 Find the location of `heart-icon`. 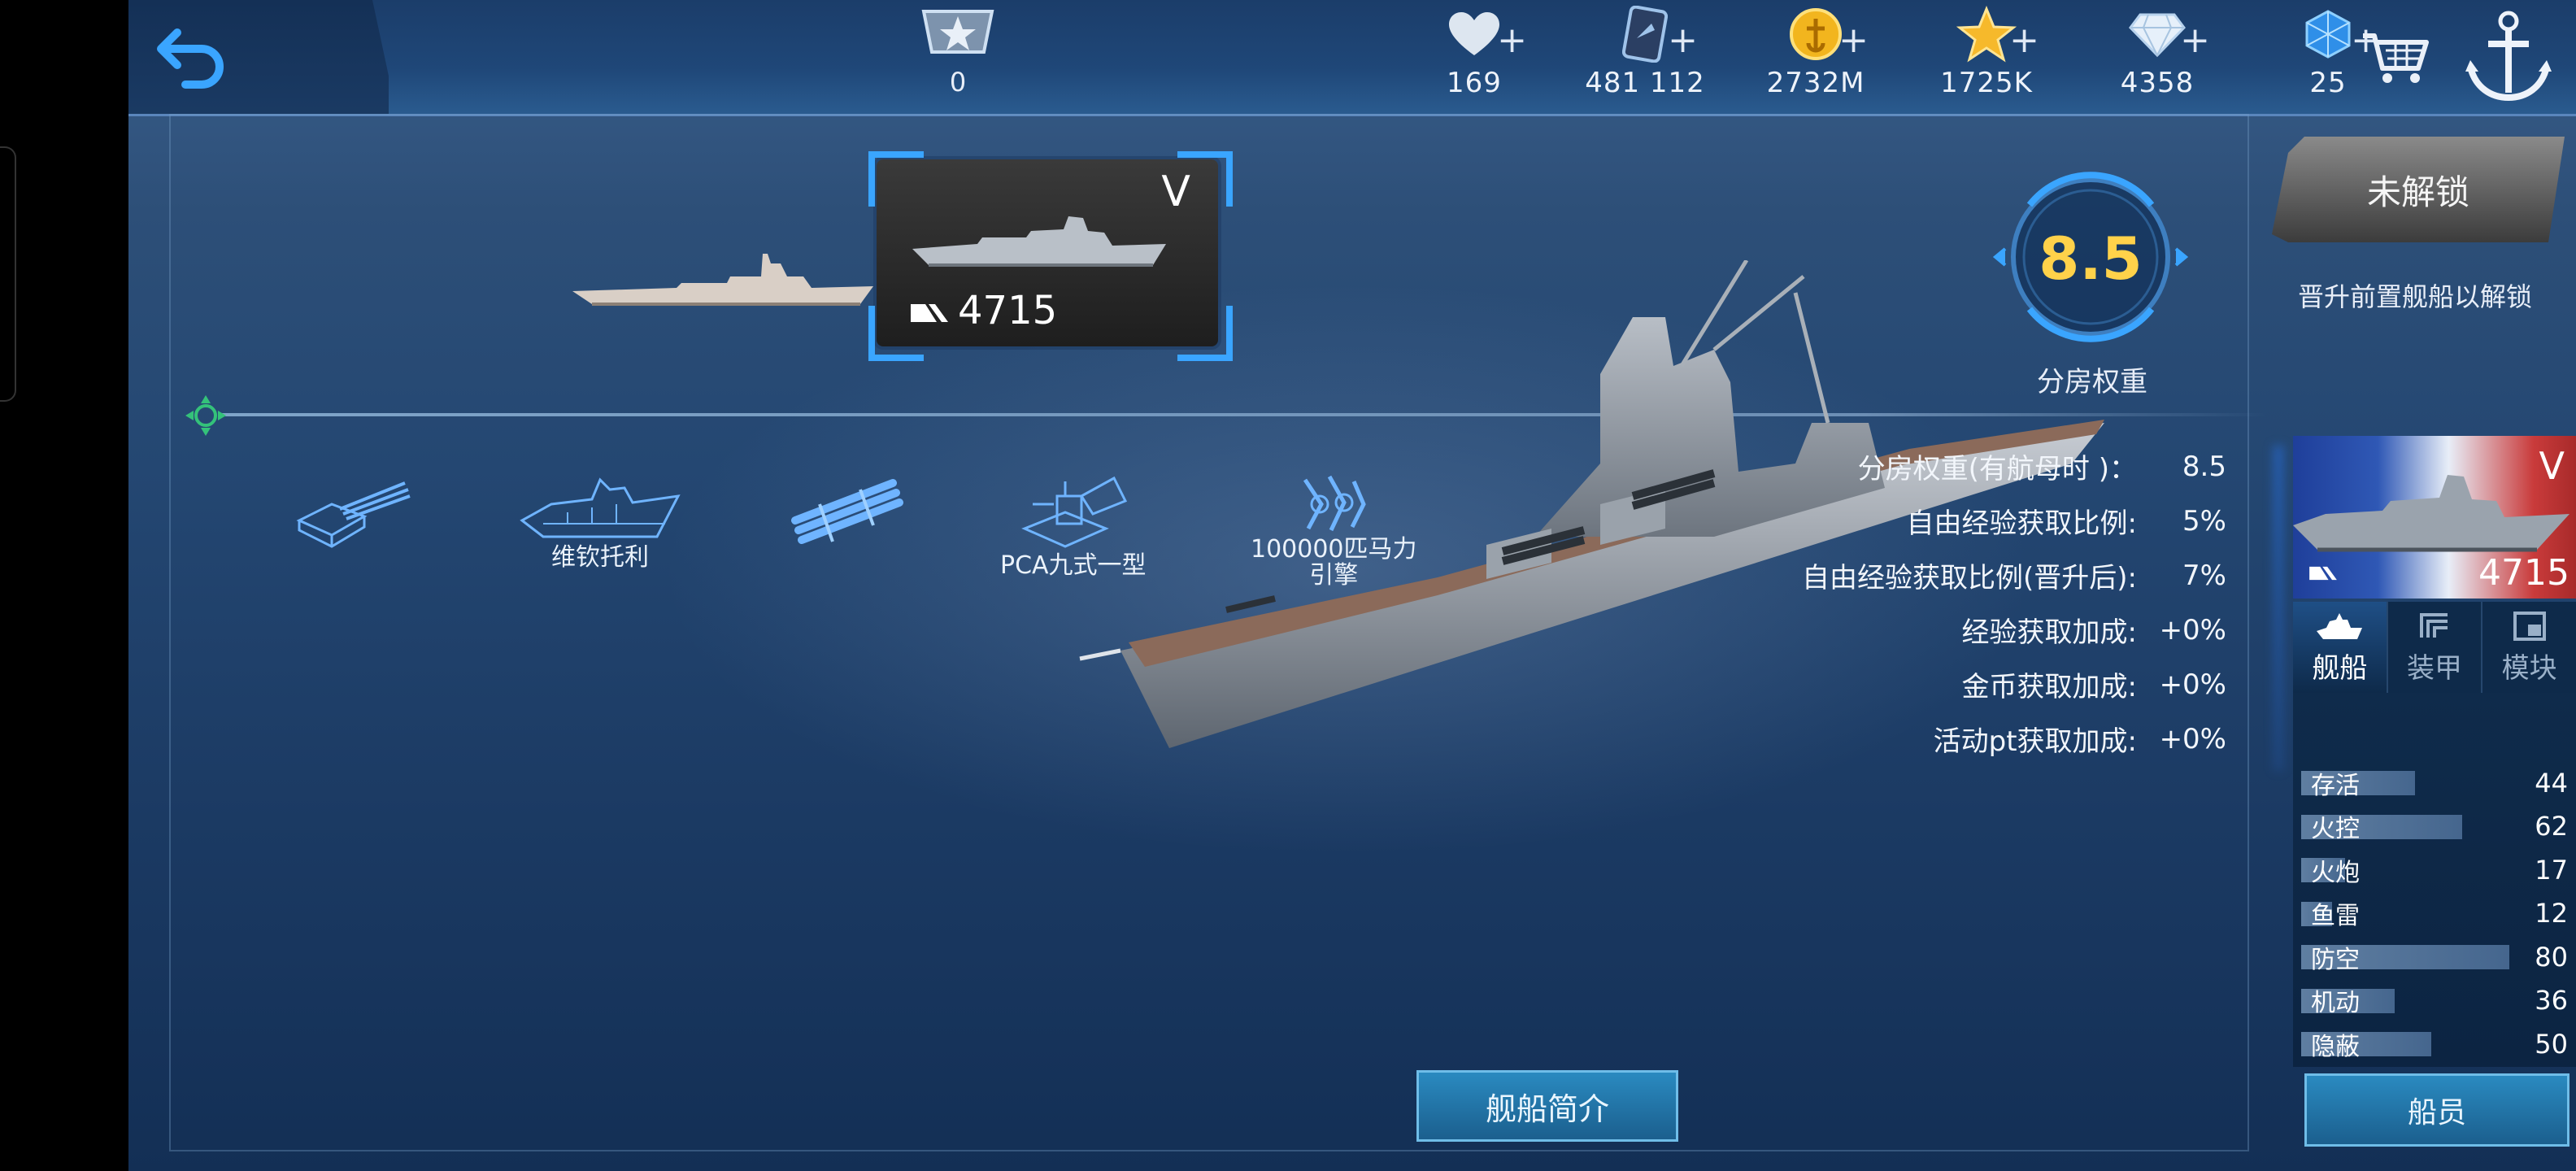

heart-icon is located at coordinates (1474, 34).